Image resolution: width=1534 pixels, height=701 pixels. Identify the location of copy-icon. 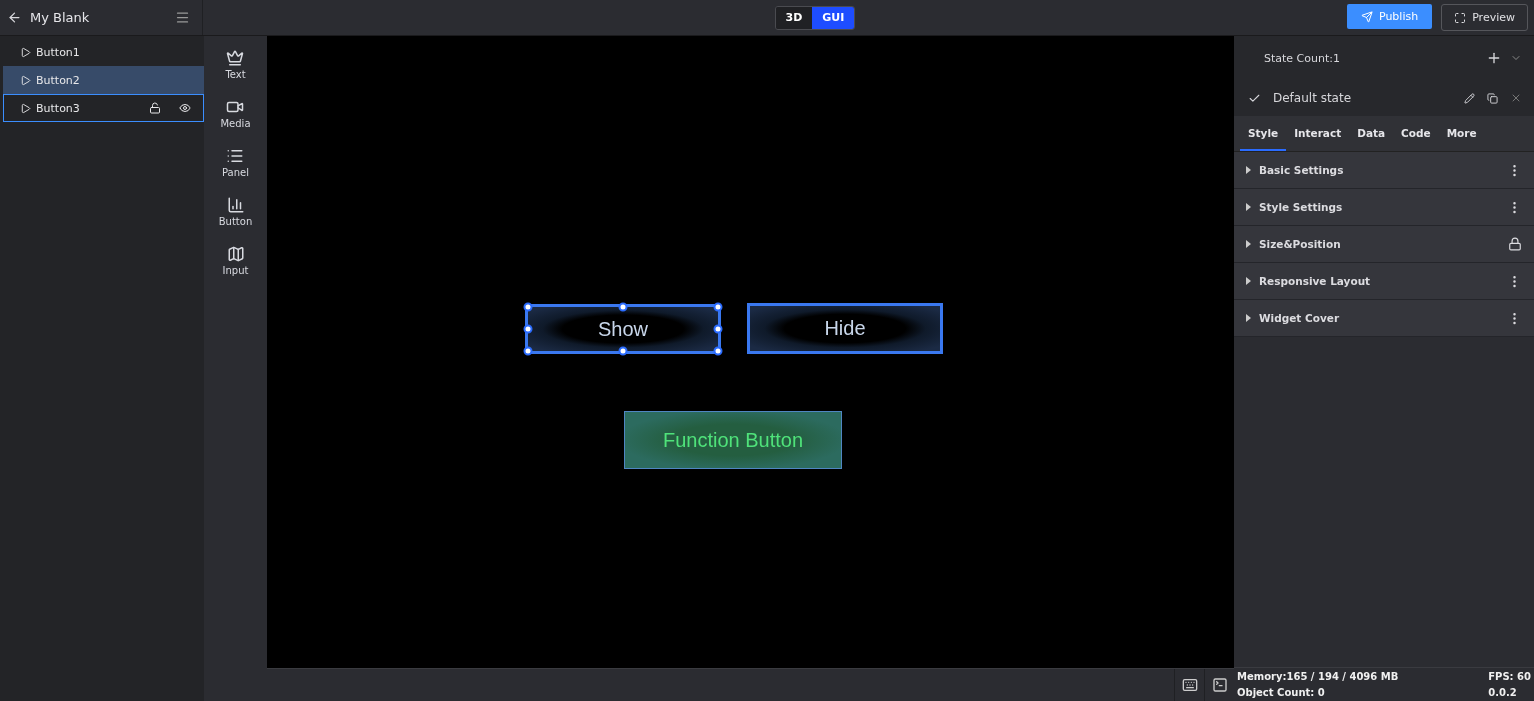
(1492, 98).